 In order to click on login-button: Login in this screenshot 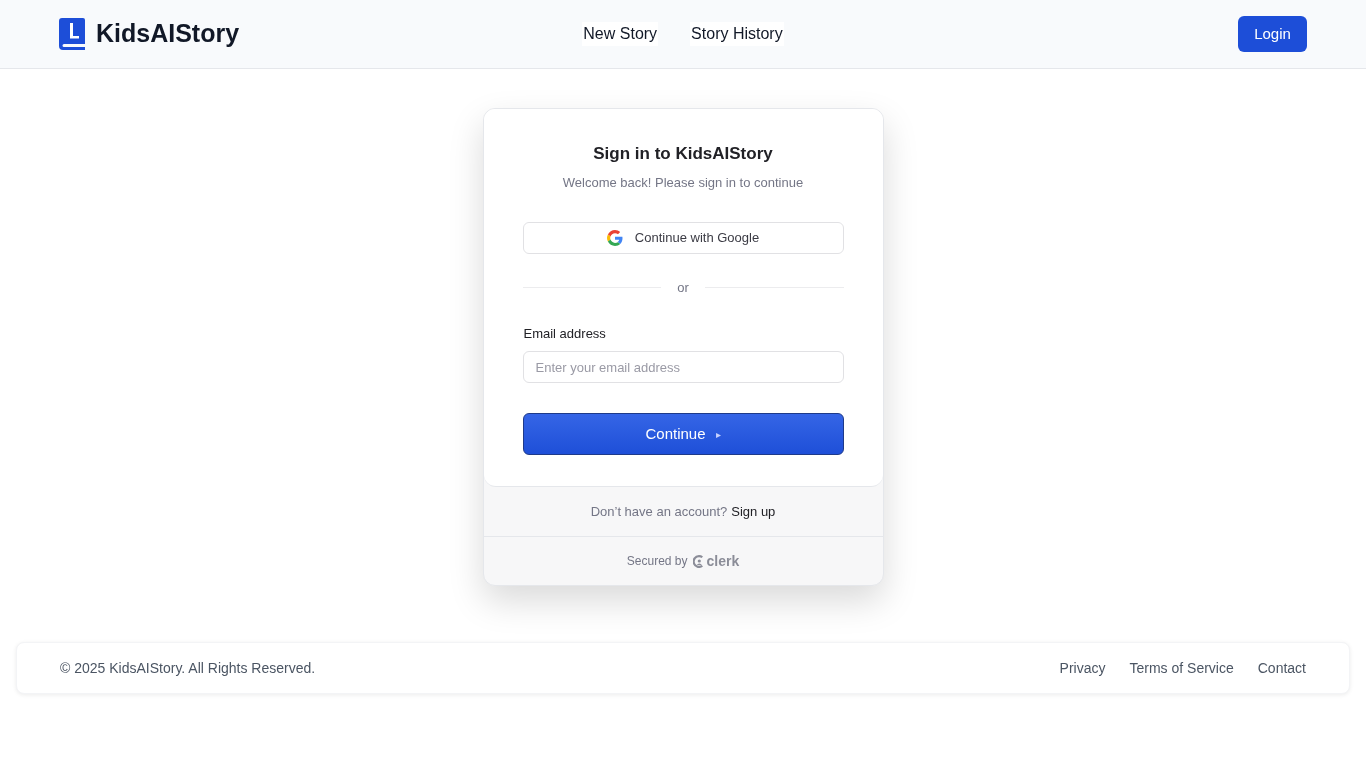, I will do `click(1272, 34)`.